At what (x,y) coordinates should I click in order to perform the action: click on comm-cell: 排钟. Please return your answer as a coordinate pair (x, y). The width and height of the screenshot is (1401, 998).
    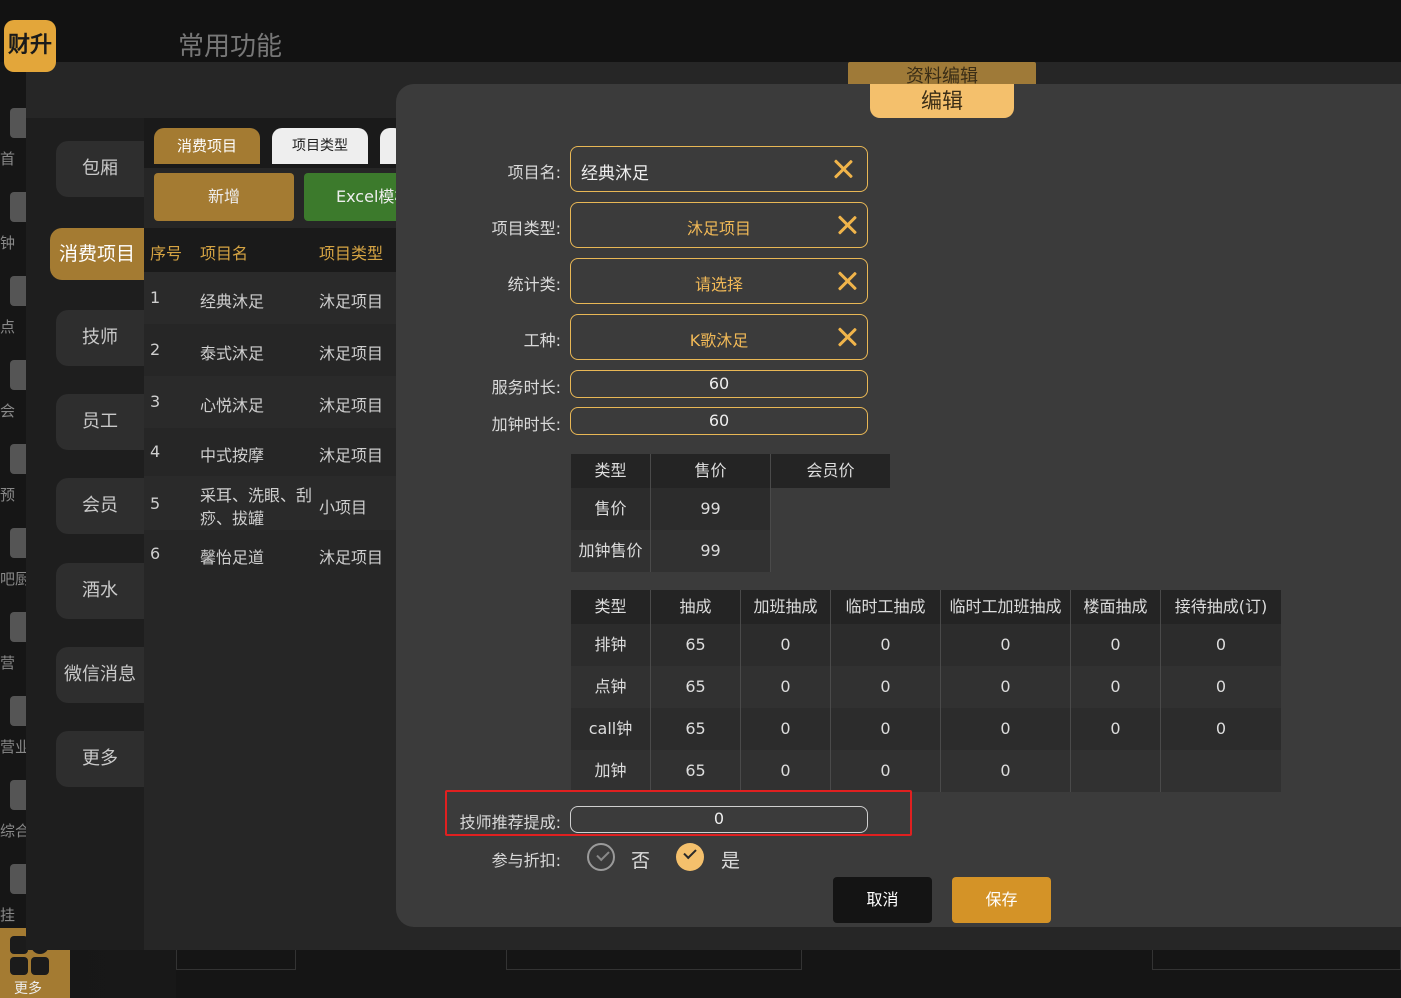
    Looking at the image, I should click on (611, 645).